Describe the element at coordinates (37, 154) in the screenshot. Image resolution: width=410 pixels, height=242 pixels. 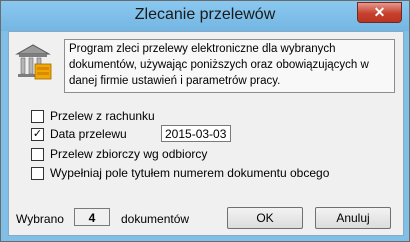
I see `checkbox-przelew-zbiorczy` at that location.